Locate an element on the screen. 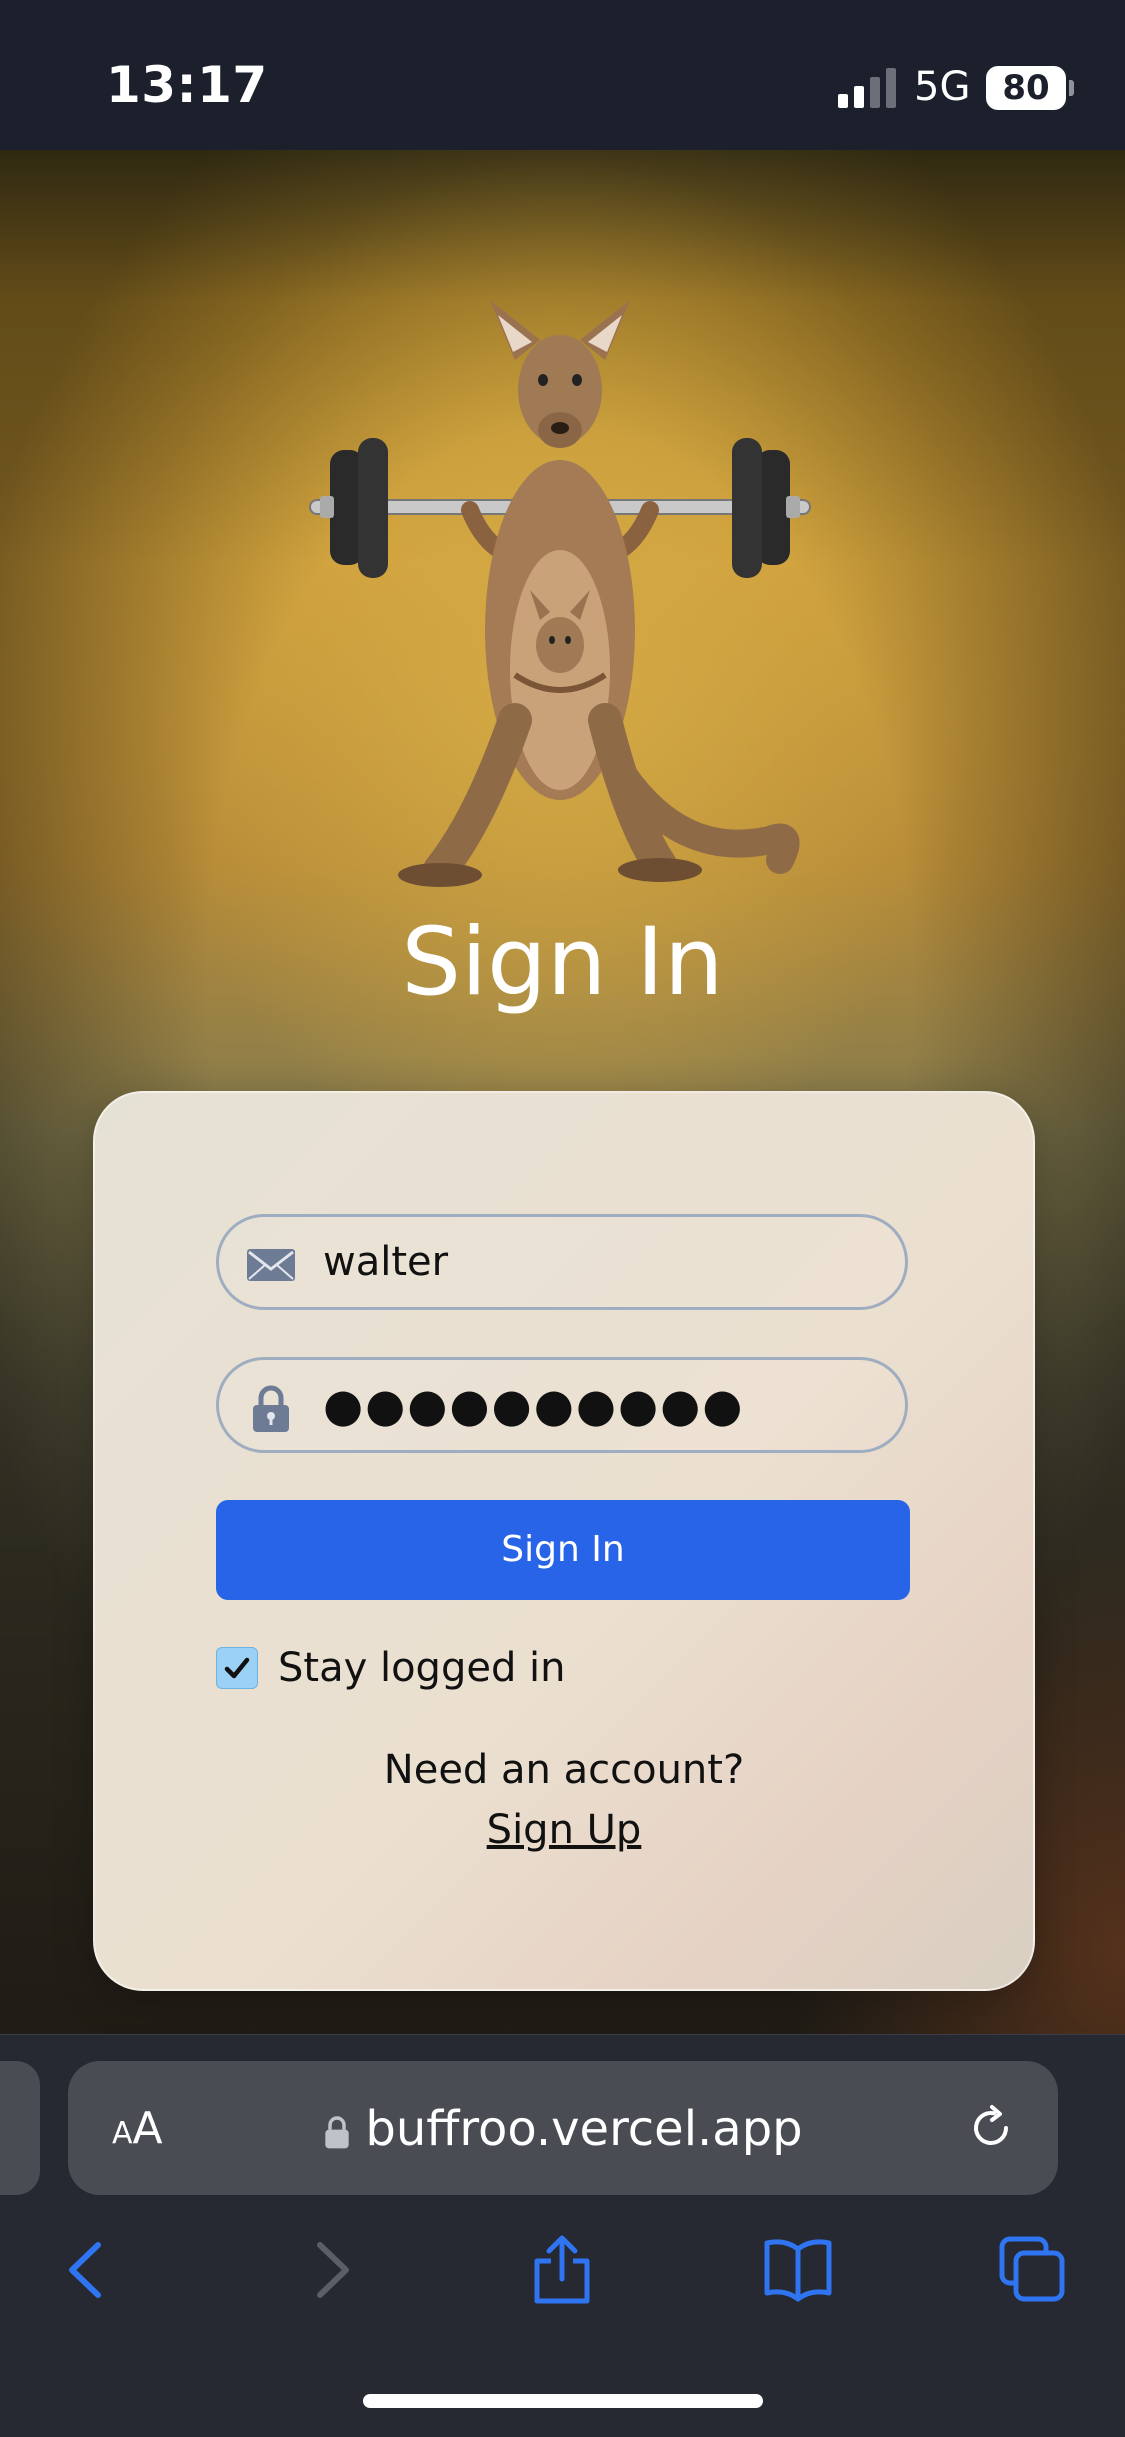 This screenshot has width=1125, height=2437. bookmarks-icon is located at coordinates (798, 2270).